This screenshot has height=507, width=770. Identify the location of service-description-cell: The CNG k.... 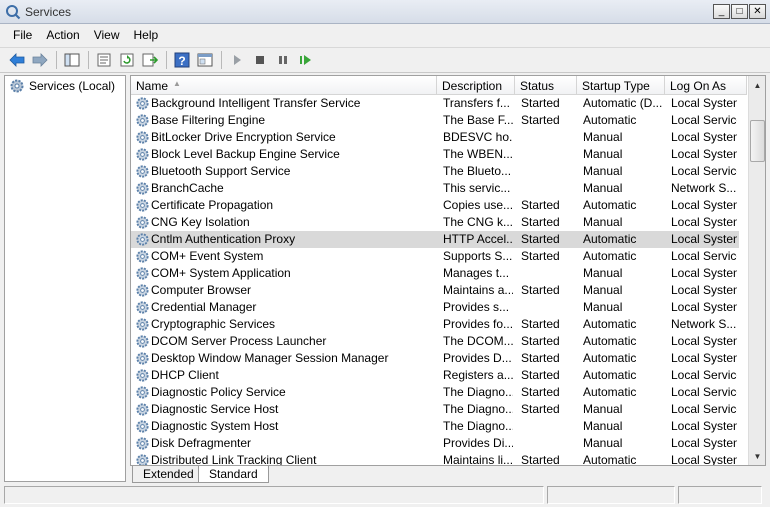
(478, 222).